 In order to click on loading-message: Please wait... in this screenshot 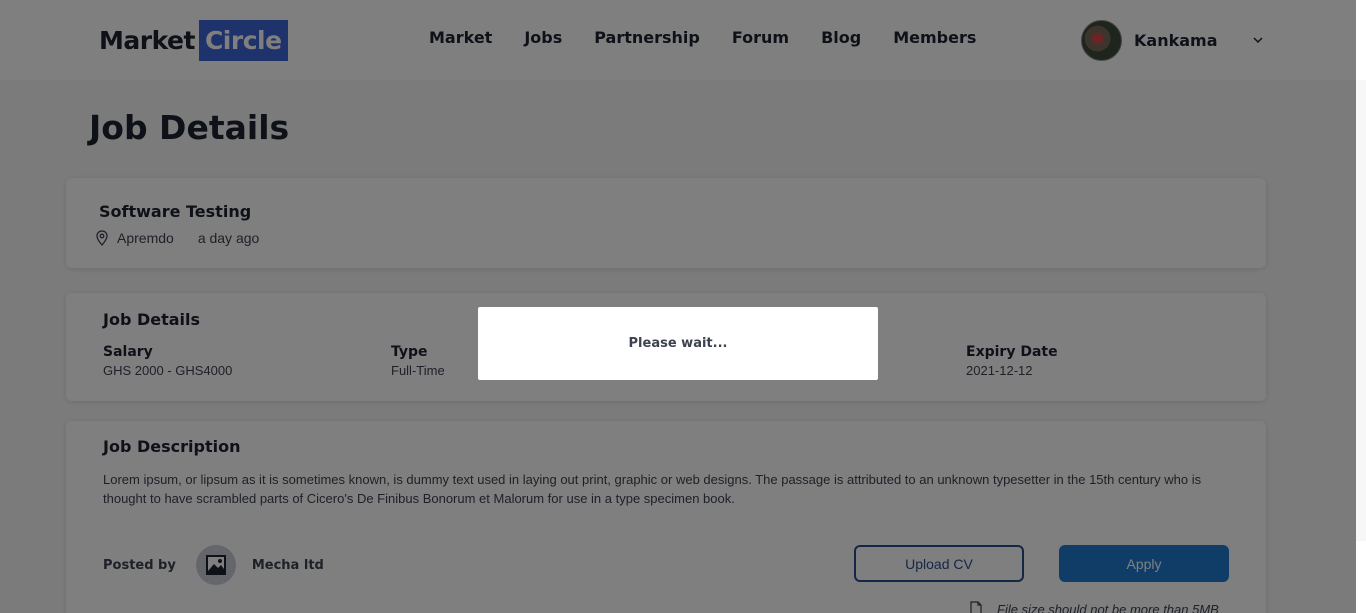, I will do `click(678, 343)`.